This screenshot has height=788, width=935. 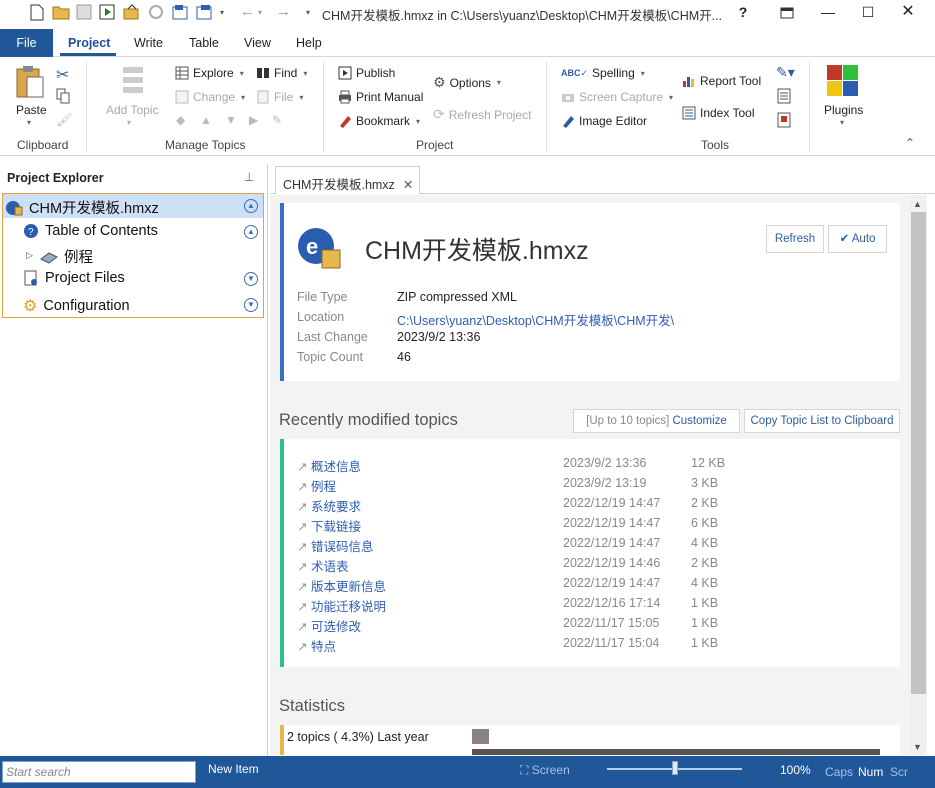 What do you see at coordinates (908, 13) in the screenshot?
I see `close-button: ✕` at bounding box center [908, 13].